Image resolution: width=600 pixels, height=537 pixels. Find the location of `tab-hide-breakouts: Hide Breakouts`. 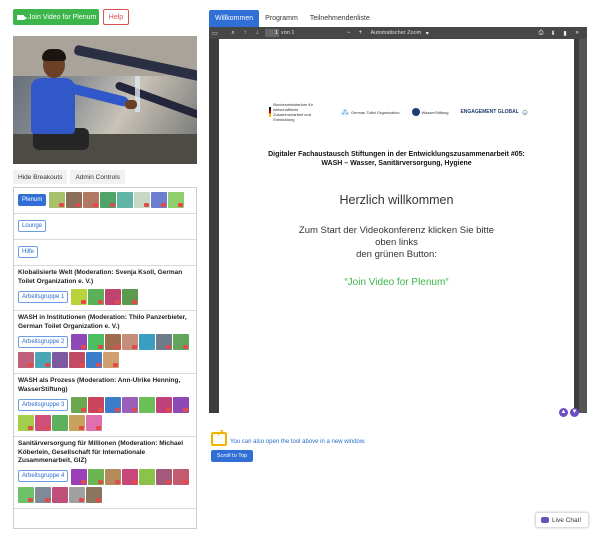

tab-hide-breakouts: Hide Breakouts is located at coordinates (40, 177).